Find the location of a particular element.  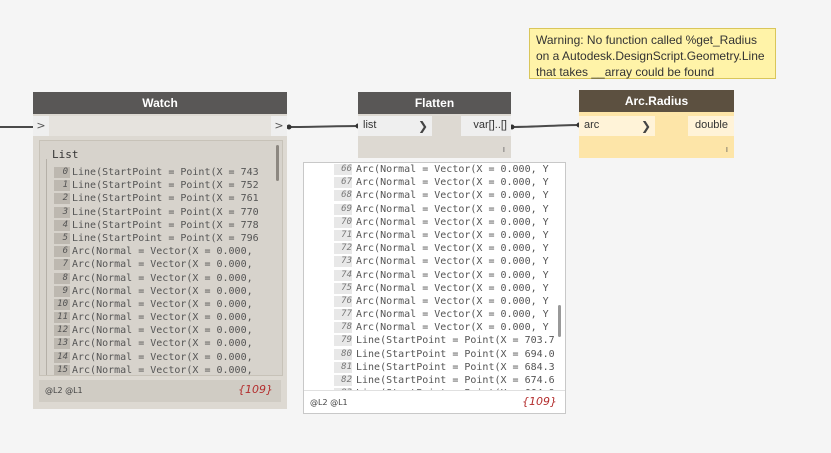

preview-list-item: 66 Arc(Normal = Vector(X = 0.000, Y is located at coordinates (444, 169).